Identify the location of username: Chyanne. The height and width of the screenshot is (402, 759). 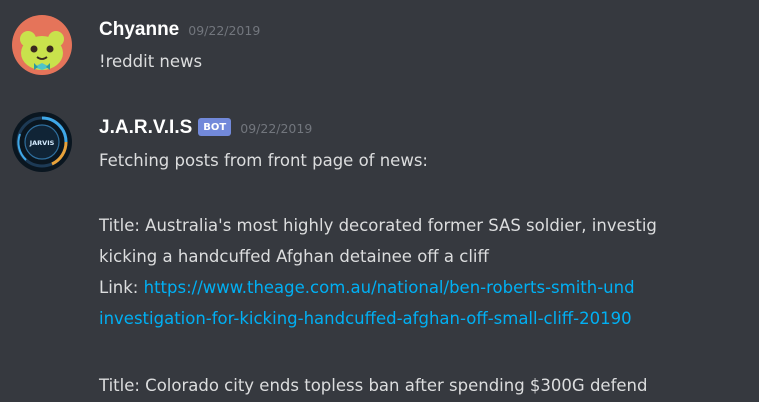
(139, 30).